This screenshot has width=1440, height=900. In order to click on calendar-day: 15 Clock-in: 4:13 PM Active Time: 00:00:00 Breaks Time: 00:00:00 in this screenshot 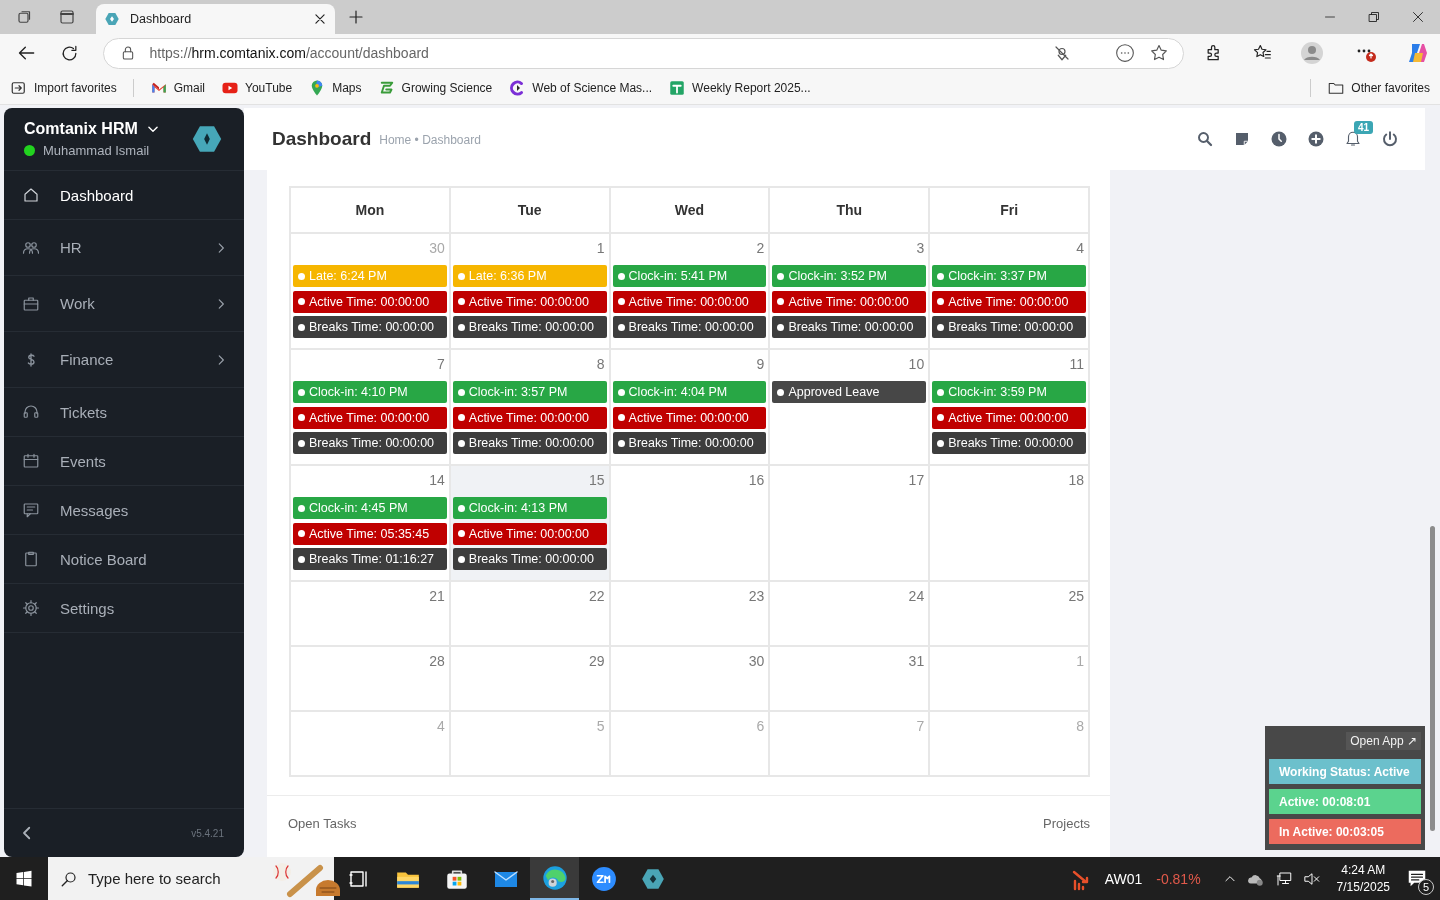, I will do `click(529, 523)`.